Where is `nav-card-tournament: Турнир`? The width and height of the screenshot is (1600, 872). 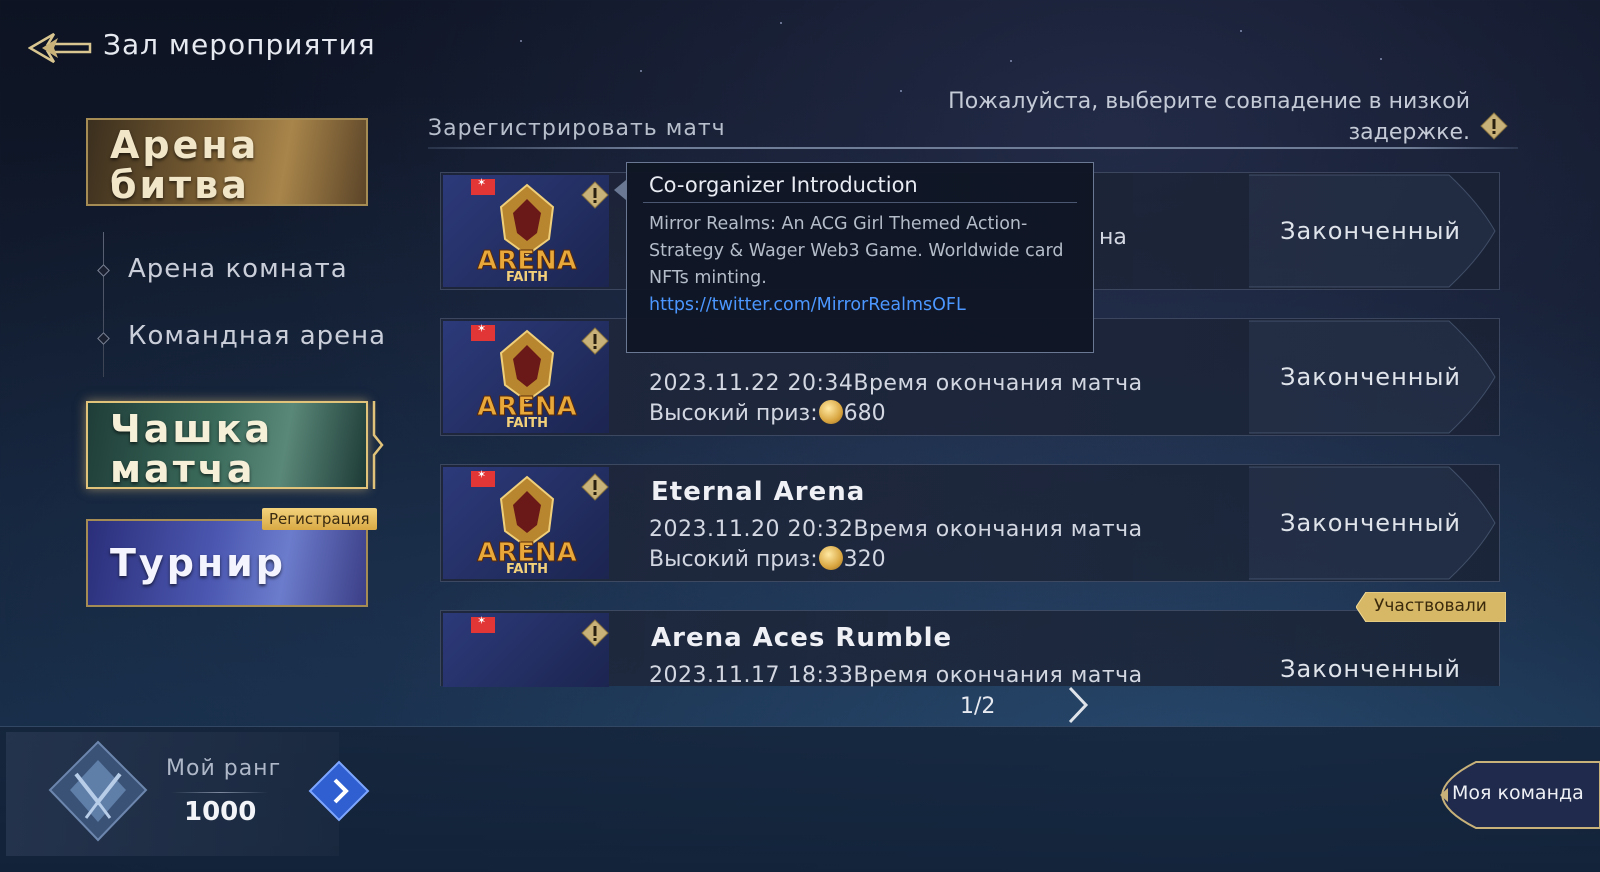
nav-card-tournament: Турнир is located at coordinates (227, 563).